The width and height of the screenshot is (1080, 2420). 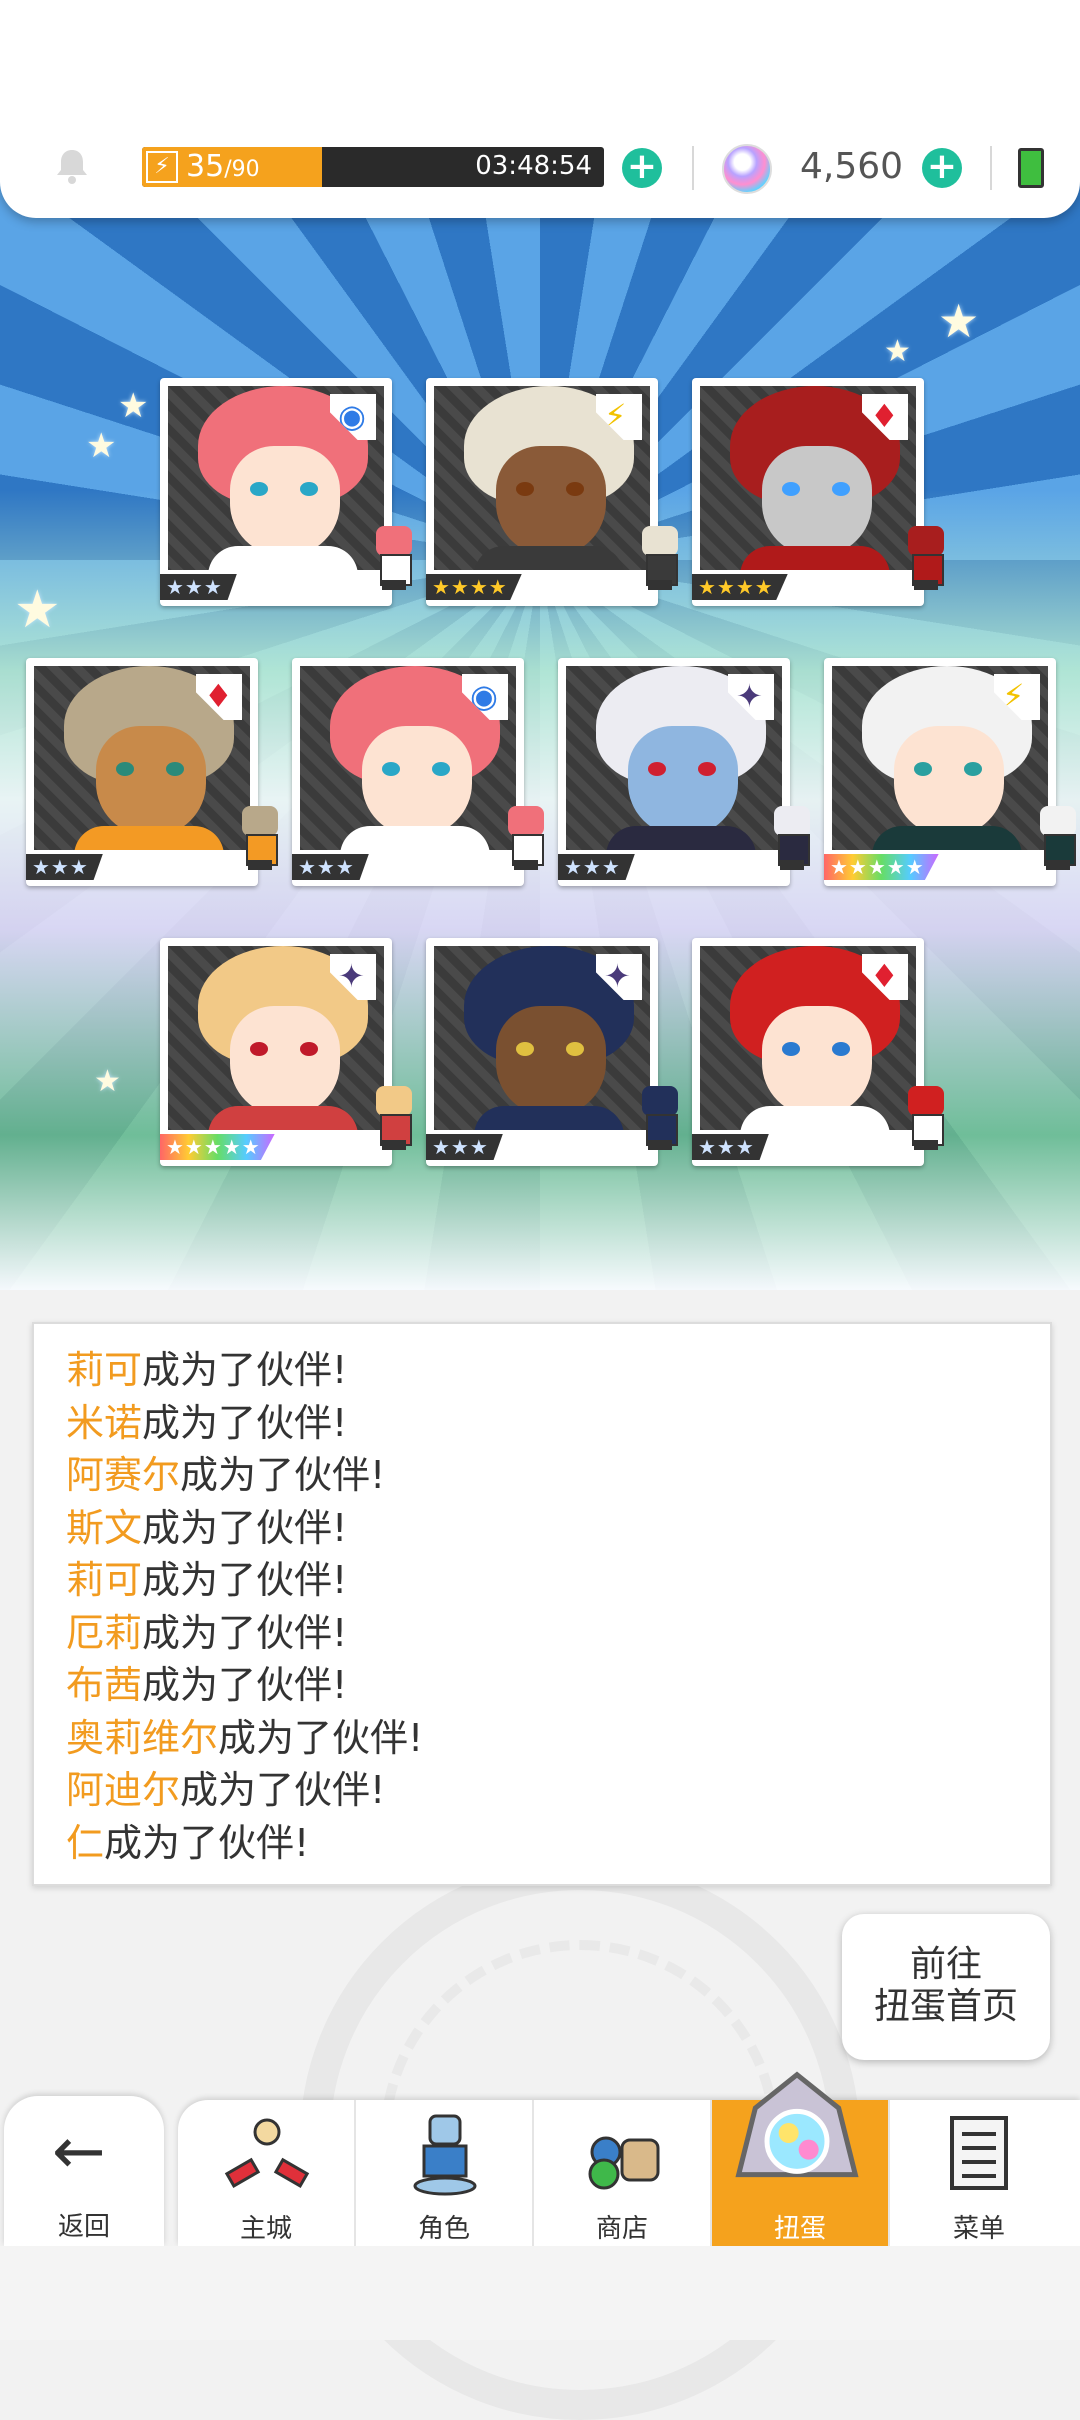 I want to click on tab-shop: 商店, so click(x=623, y=2173).